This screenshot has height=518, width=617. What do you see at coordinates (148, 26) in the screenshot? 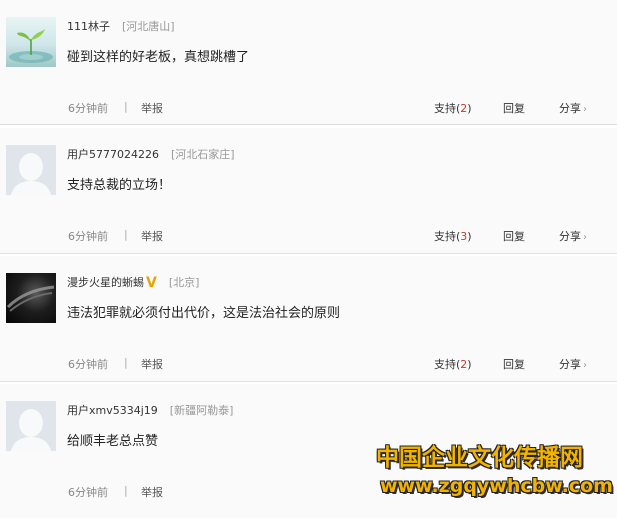
I see `location: [河北唐山]` at bounding box center [148, 26].